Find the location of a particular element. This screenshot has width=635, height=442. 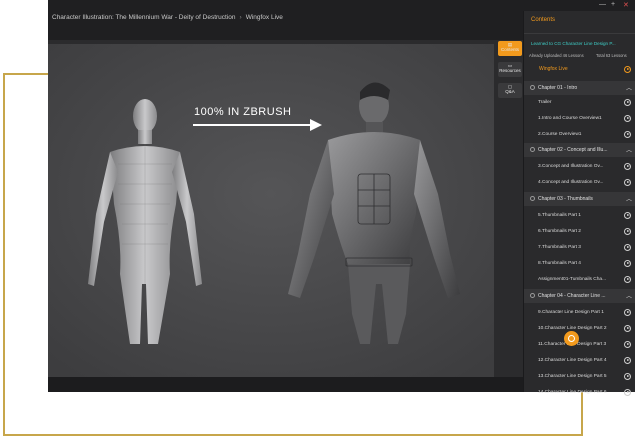

tab-resources: ▭ Resources is located at coordinates (510, 69).